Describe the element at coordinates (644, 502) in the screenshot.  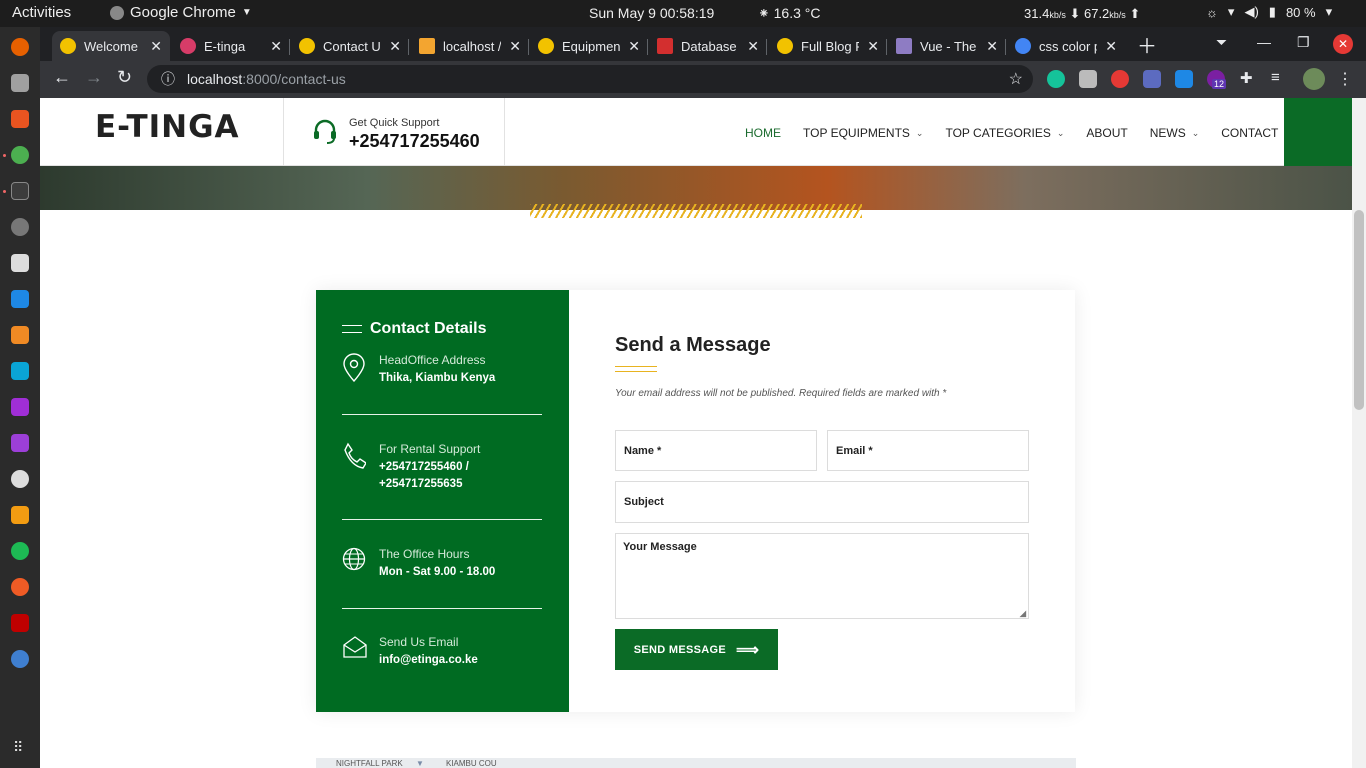
I see `subject-placeholder: Subject` at that location.